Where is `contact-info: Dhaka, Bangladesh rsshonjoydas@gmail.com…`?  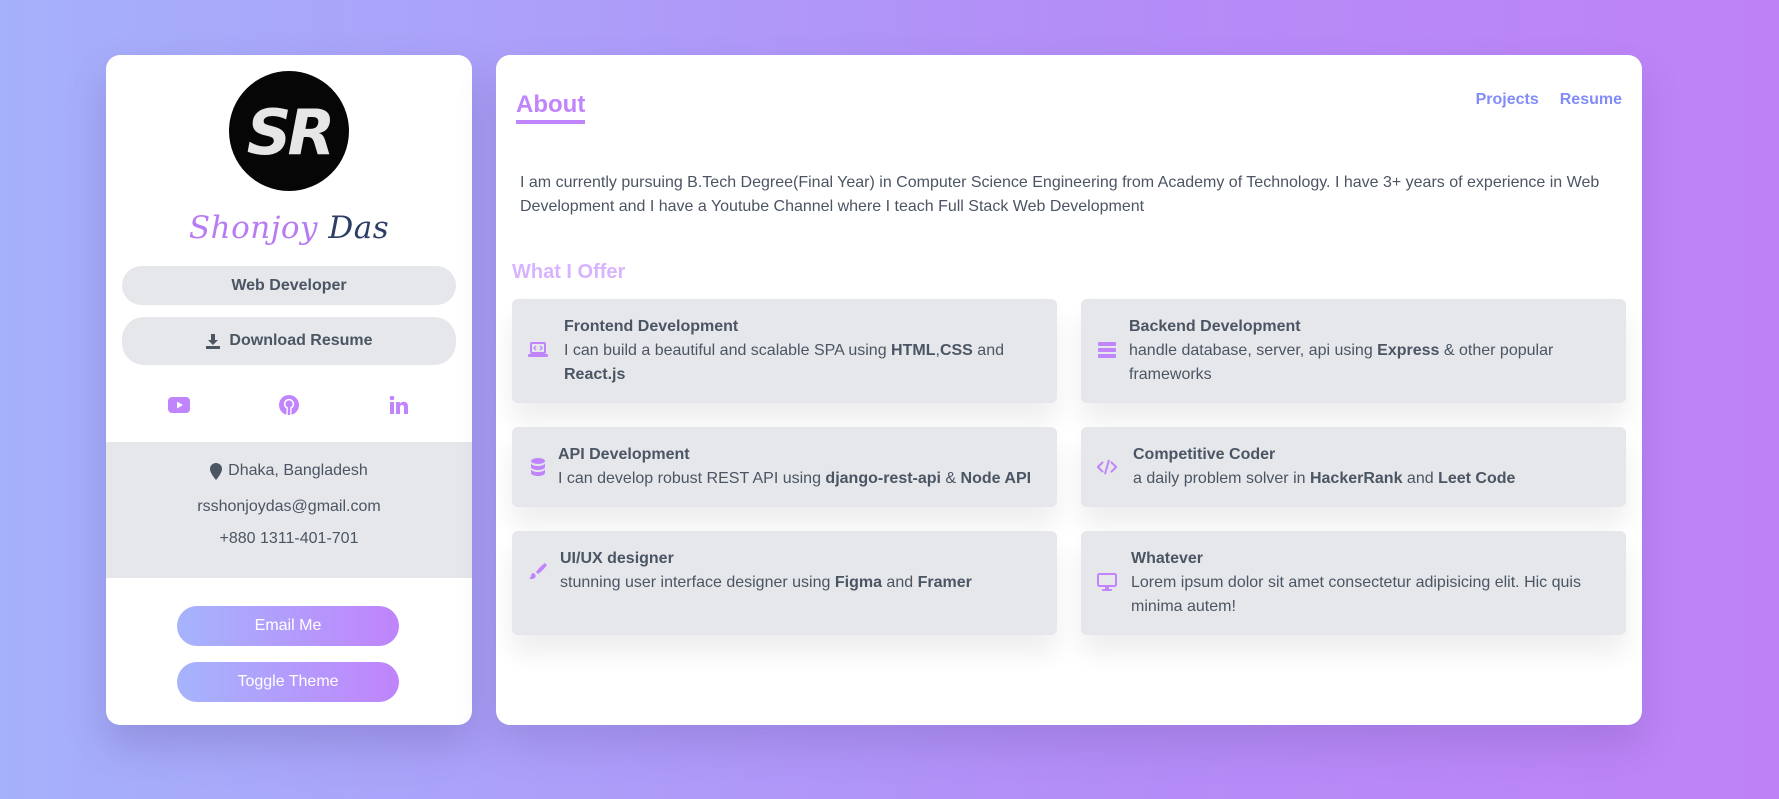 contact-info: Dhaka, Bangladesh rsshonjoydas@gmail.com… is located at coordinates (289, 510).